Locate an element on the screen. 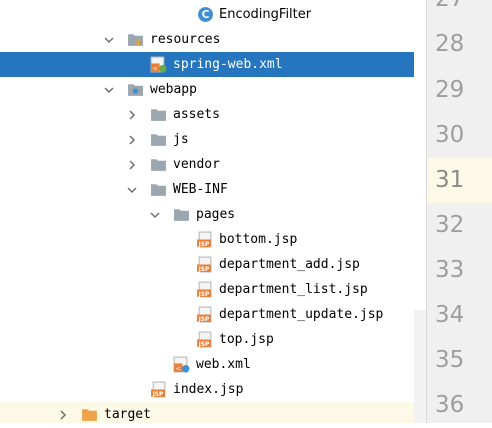 Image resolution: width=492 pixels, height=428 pixels. tree-row-web-inf: WEB-INF is located at coordinates (213, 189).